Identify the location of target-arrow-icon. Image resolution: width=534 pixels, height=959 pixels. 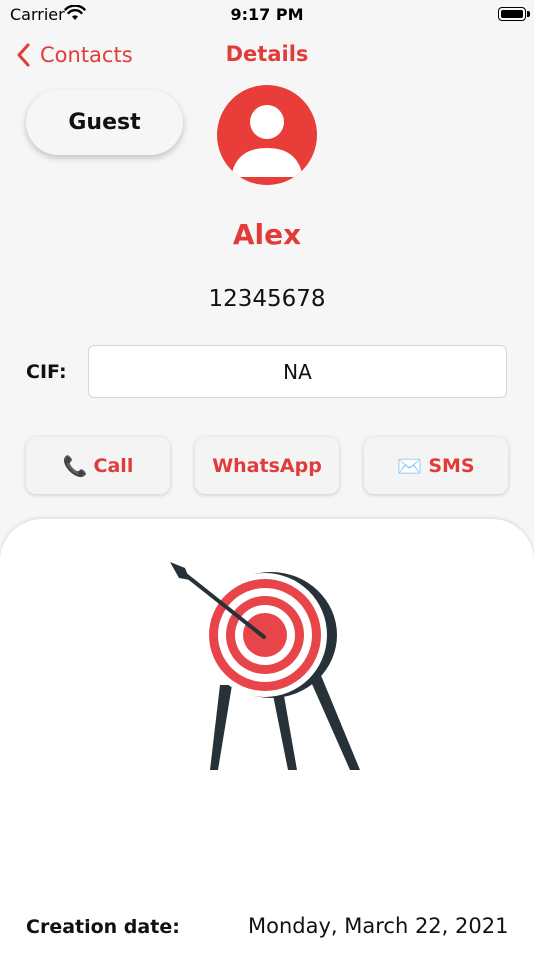
(265, 666).